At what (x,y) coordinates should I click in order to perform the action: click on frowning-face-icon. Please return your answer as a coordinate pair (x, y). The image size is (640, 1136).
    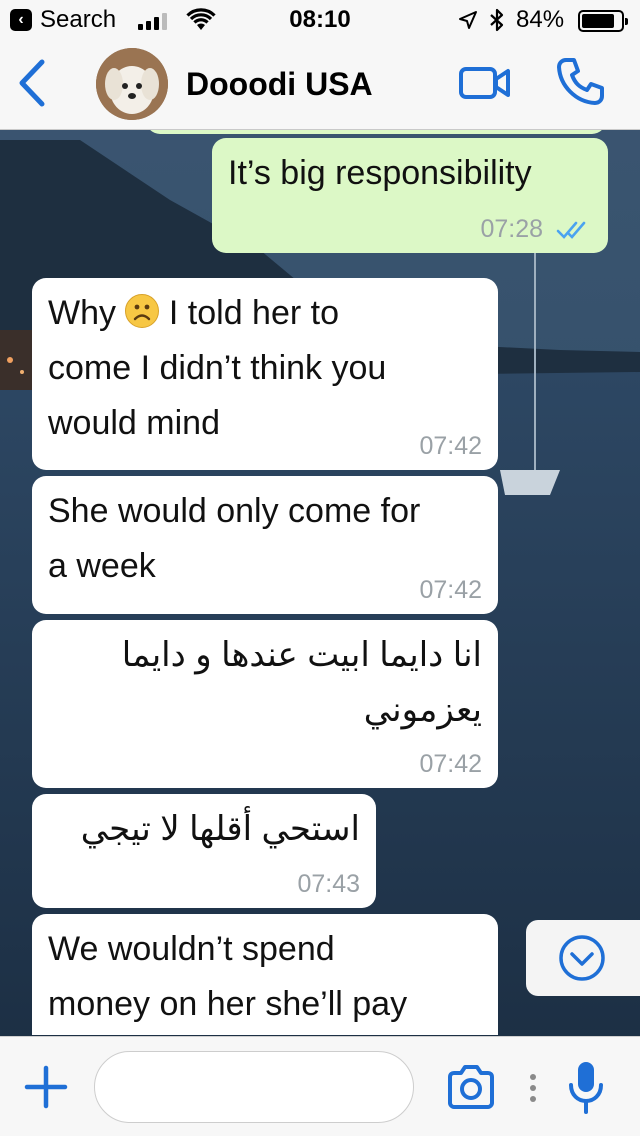
    Looking at the image, I should click on (142, 311).